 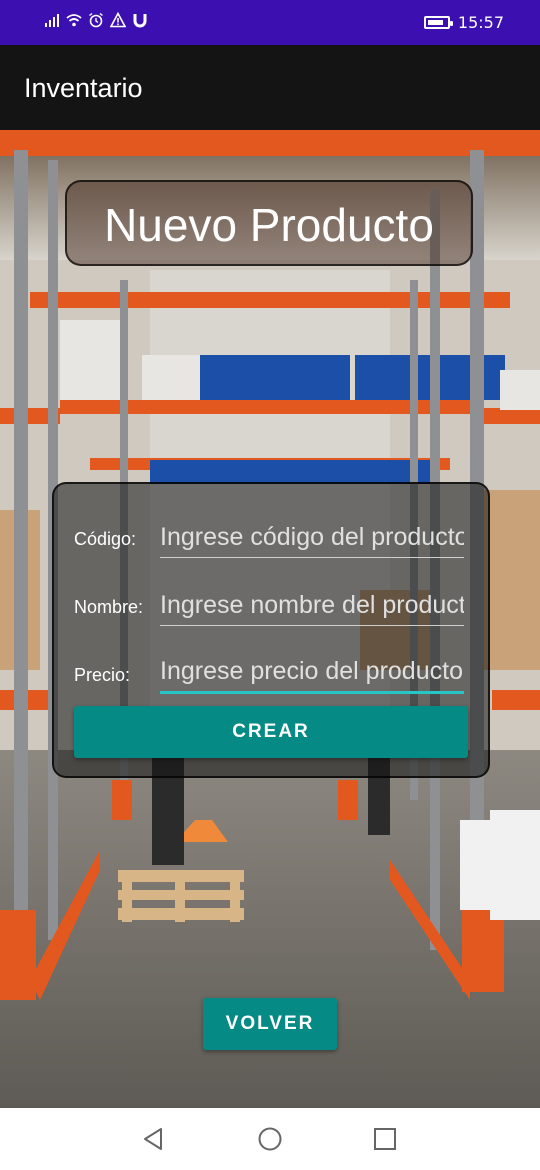 I want to click on codigo-input, so click(x=312, y=537).